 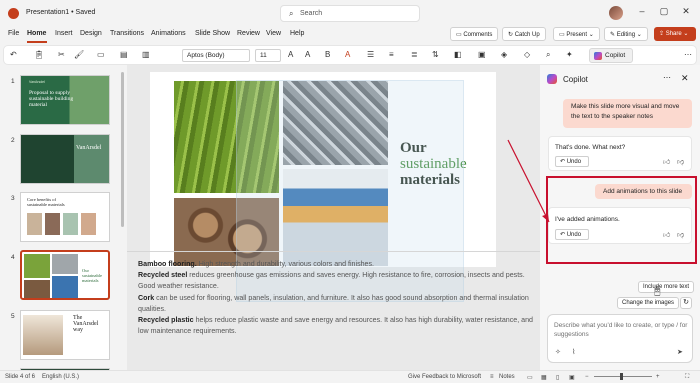 I want to click on present-button: ▭ Present ⌄, so click(x=576, y=34).